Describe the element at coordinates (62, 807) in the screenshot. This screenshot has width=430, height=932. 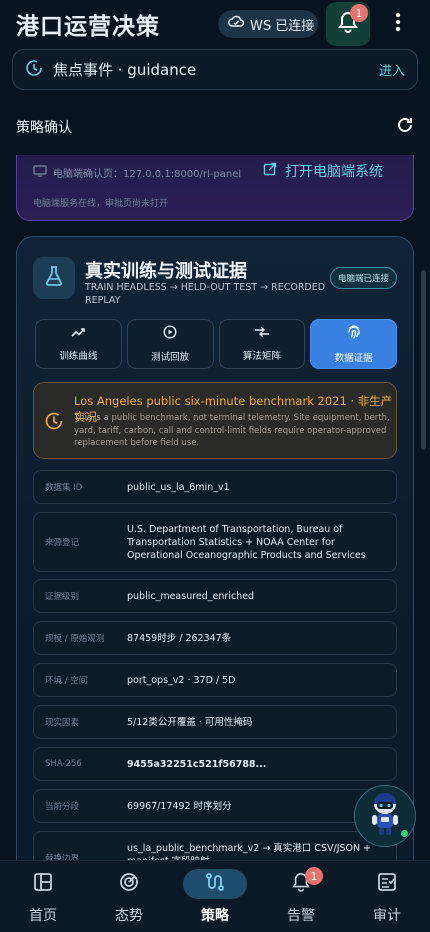
I see `field-key: 当前分段` at that location.